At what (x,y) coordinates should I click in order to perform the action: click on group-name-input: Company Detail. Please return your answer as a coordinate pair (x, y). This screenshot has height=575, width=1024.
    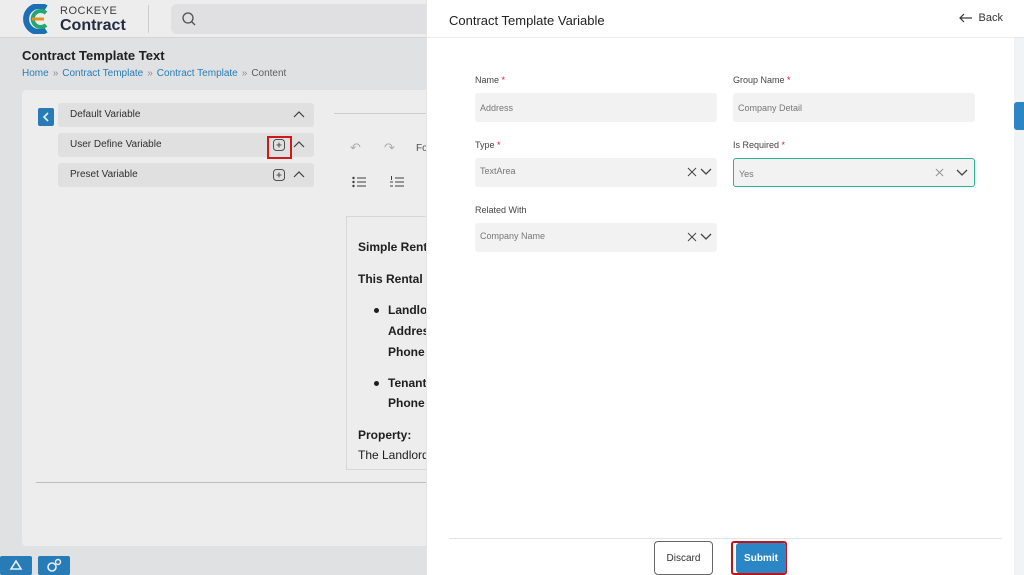
    Looking at the image, I should click on (854, 107).